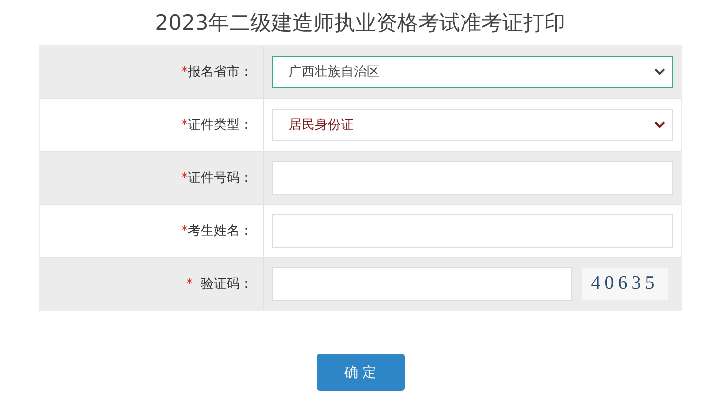 The width and height of the screenshot is (721, 405). I want to click on confirm-button: 确 定, so click(360, 372).